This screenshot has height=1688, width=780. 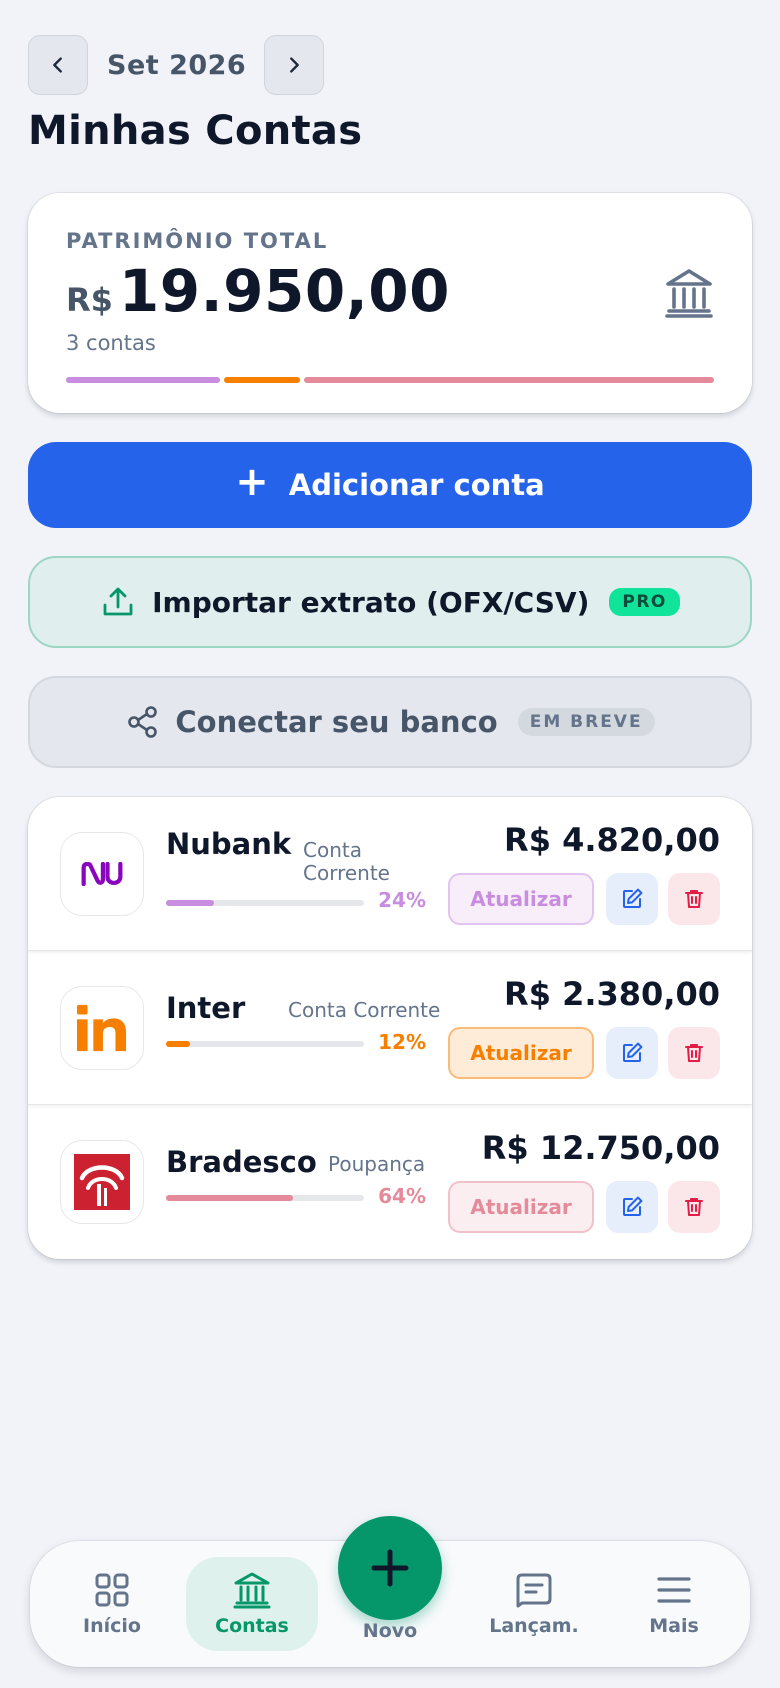 What do you see at coordinates (402, 900) in the screenshot?
I see `account-share-percent: 24%` at bounding box center [402, 900].